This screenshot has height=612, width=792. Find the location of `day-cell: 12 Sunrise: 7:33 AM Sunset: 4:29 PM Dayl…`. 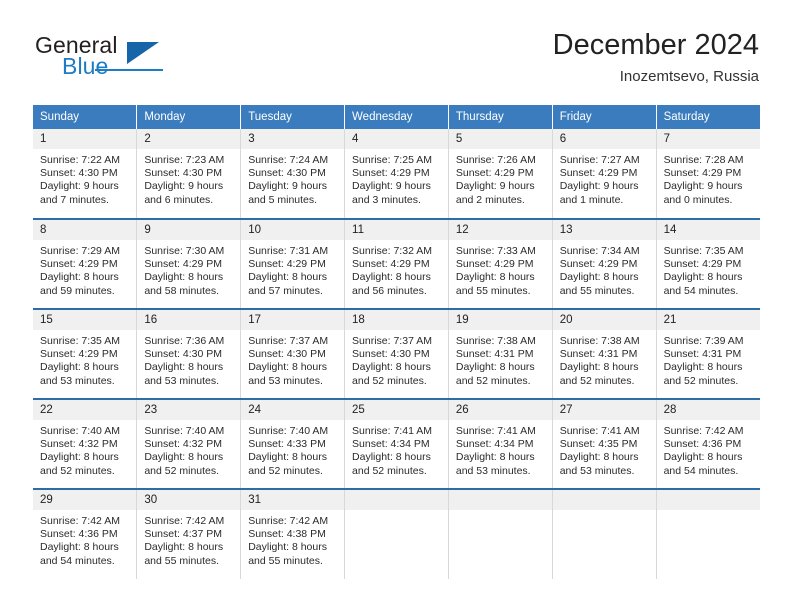

day-cell: 12 Sunrise: 7:33 AM Sunset: 4:29 PM Dayl… is located at coordinates (500, 263).